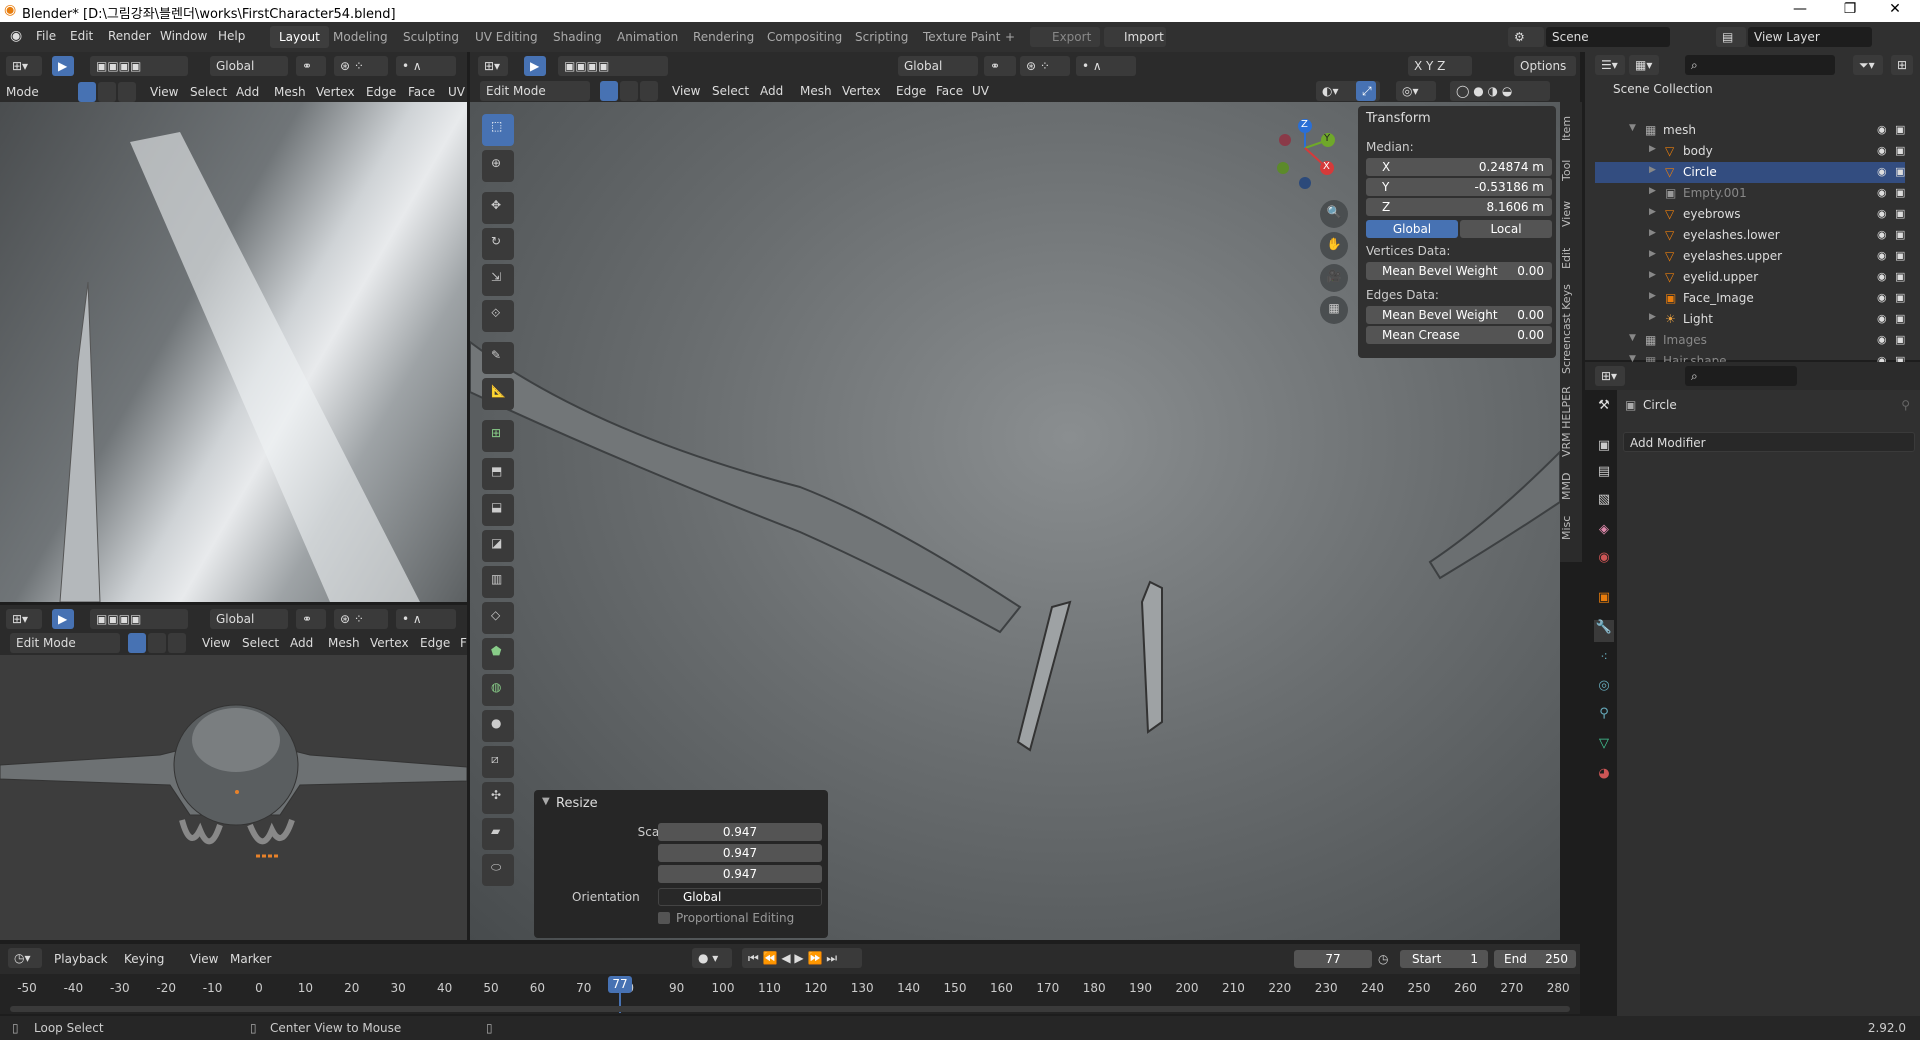 The width and height of the screenshot is (1920, 1040). Describe the element at coordinates (65, 643) in the screenshot. I see `mode-dropdown: Edit Mode` at that location.